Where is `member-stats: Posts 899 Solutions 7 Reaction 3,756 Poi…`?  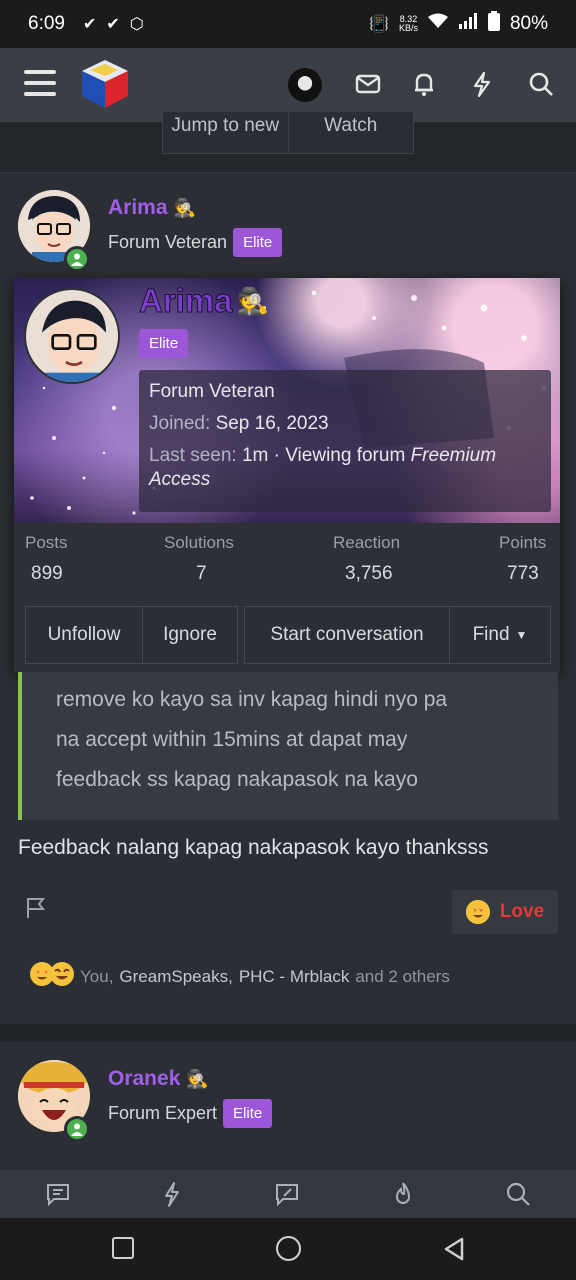
member-stats: Posts 899 Solutions 7 Reaction 3,756 Poi… is located at coordinates (287, 563).